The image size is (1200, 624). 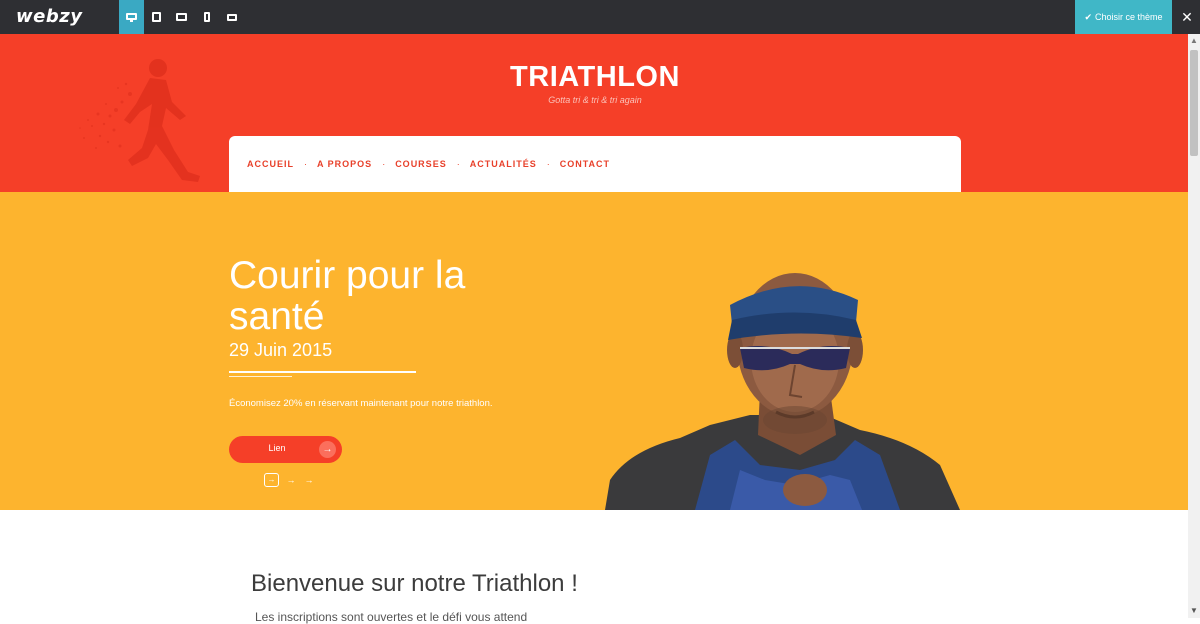 I want to click on scroll-up-icon: ▲, so click(x=1194, y=41).